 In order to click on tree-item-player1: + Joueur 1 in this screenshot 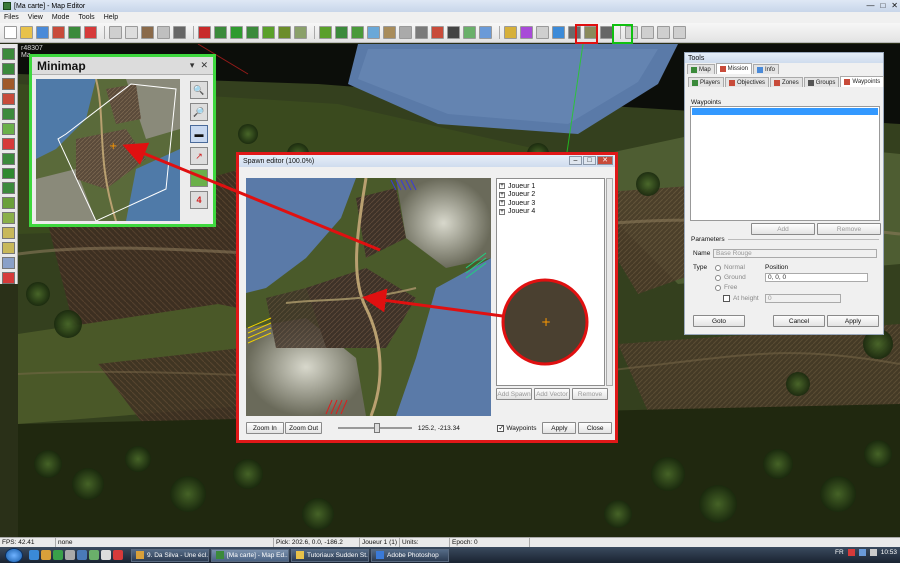, I will do `click(550, 186)`.